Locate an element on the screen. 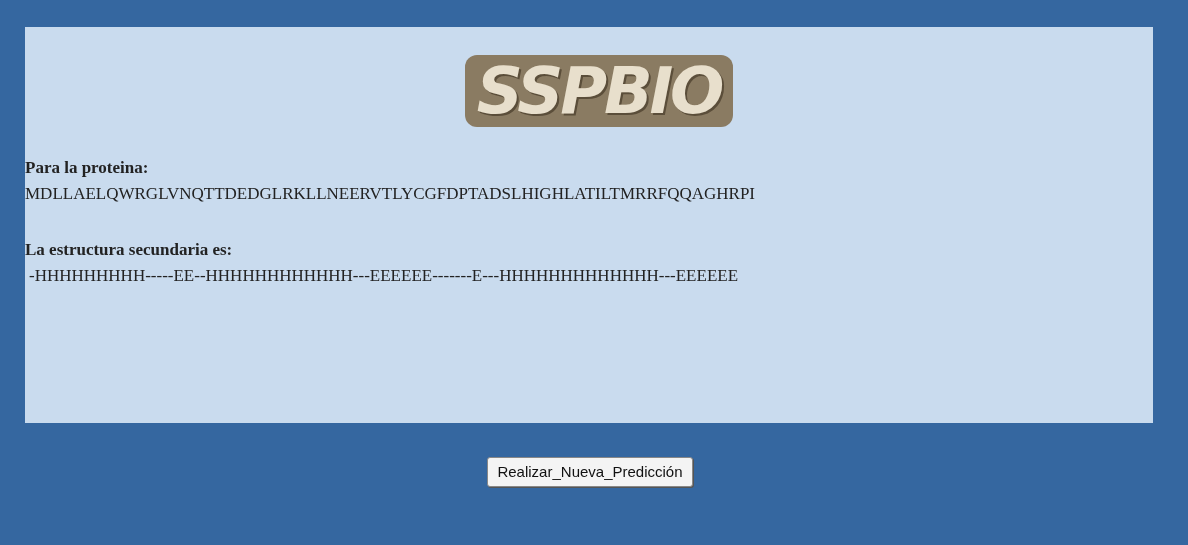  protein-sequence: MDLLAELQWRGLVNQTTDEDGLRKLLNEERVTLYCGFDPTADSLHIGHLATILTMRRFQQAGHRPI is located at coordinates (391, 194).